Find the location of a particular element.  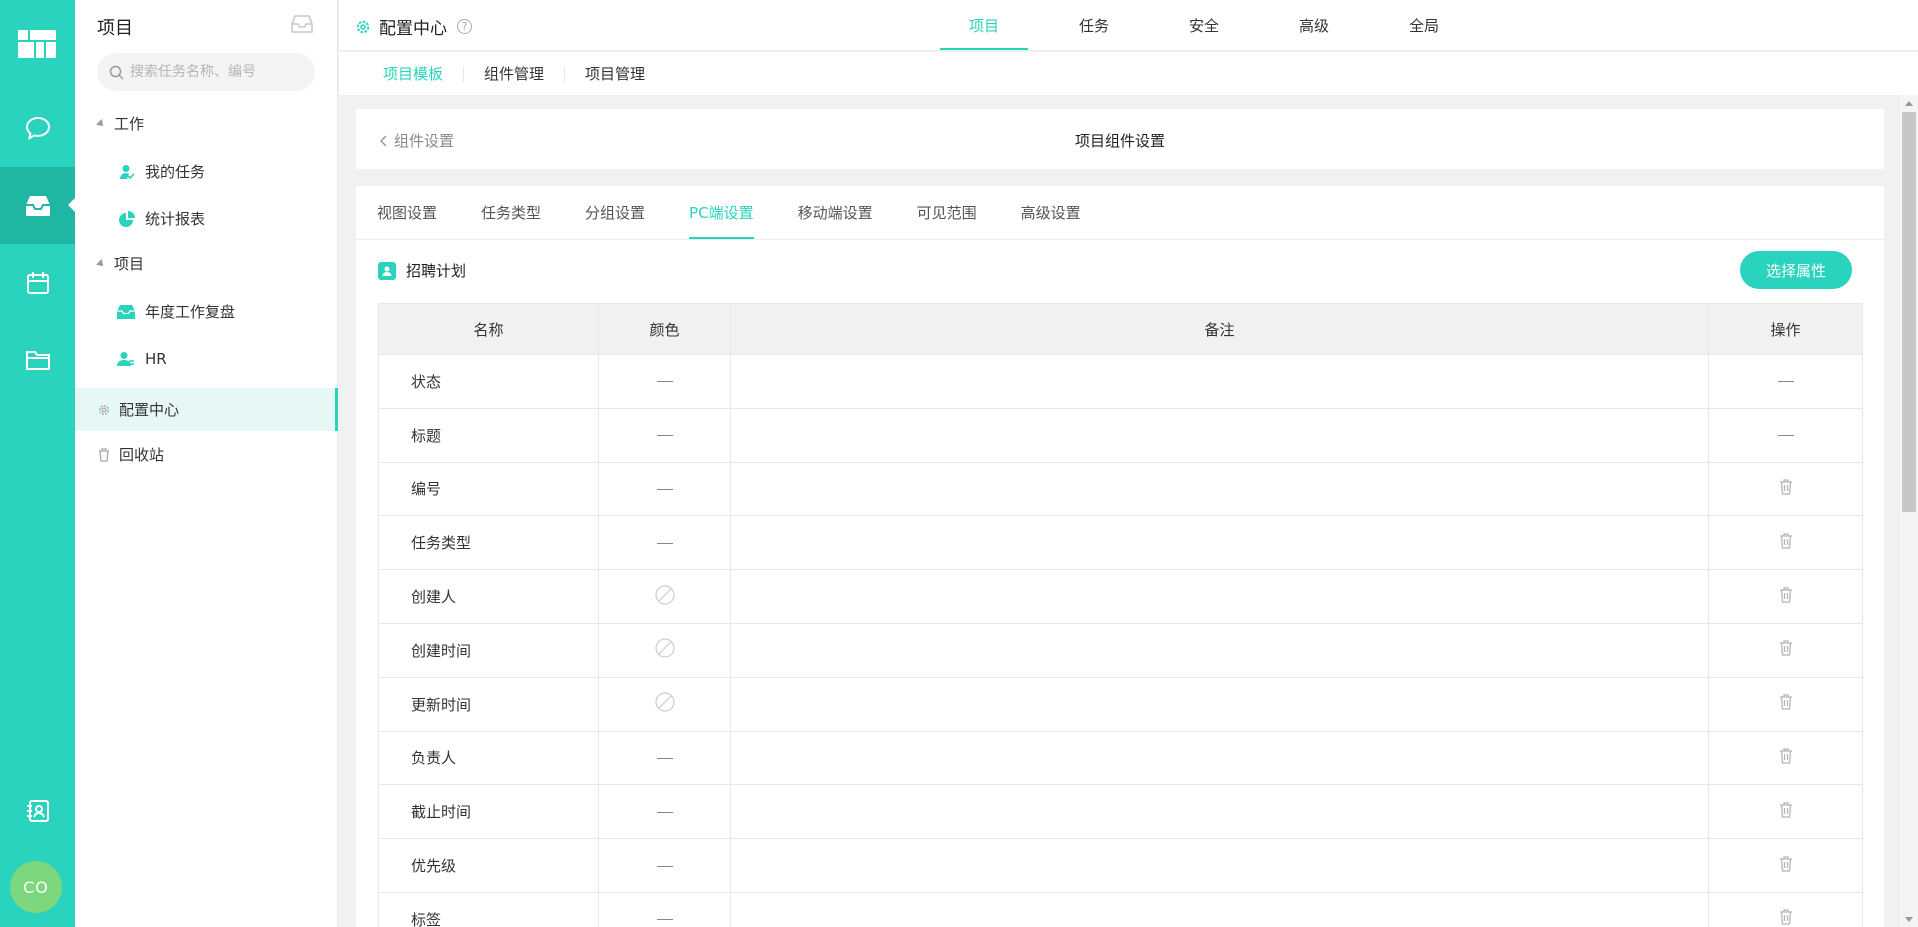

scroll-down-arrow-icon is located at coordinates (1909, 919).